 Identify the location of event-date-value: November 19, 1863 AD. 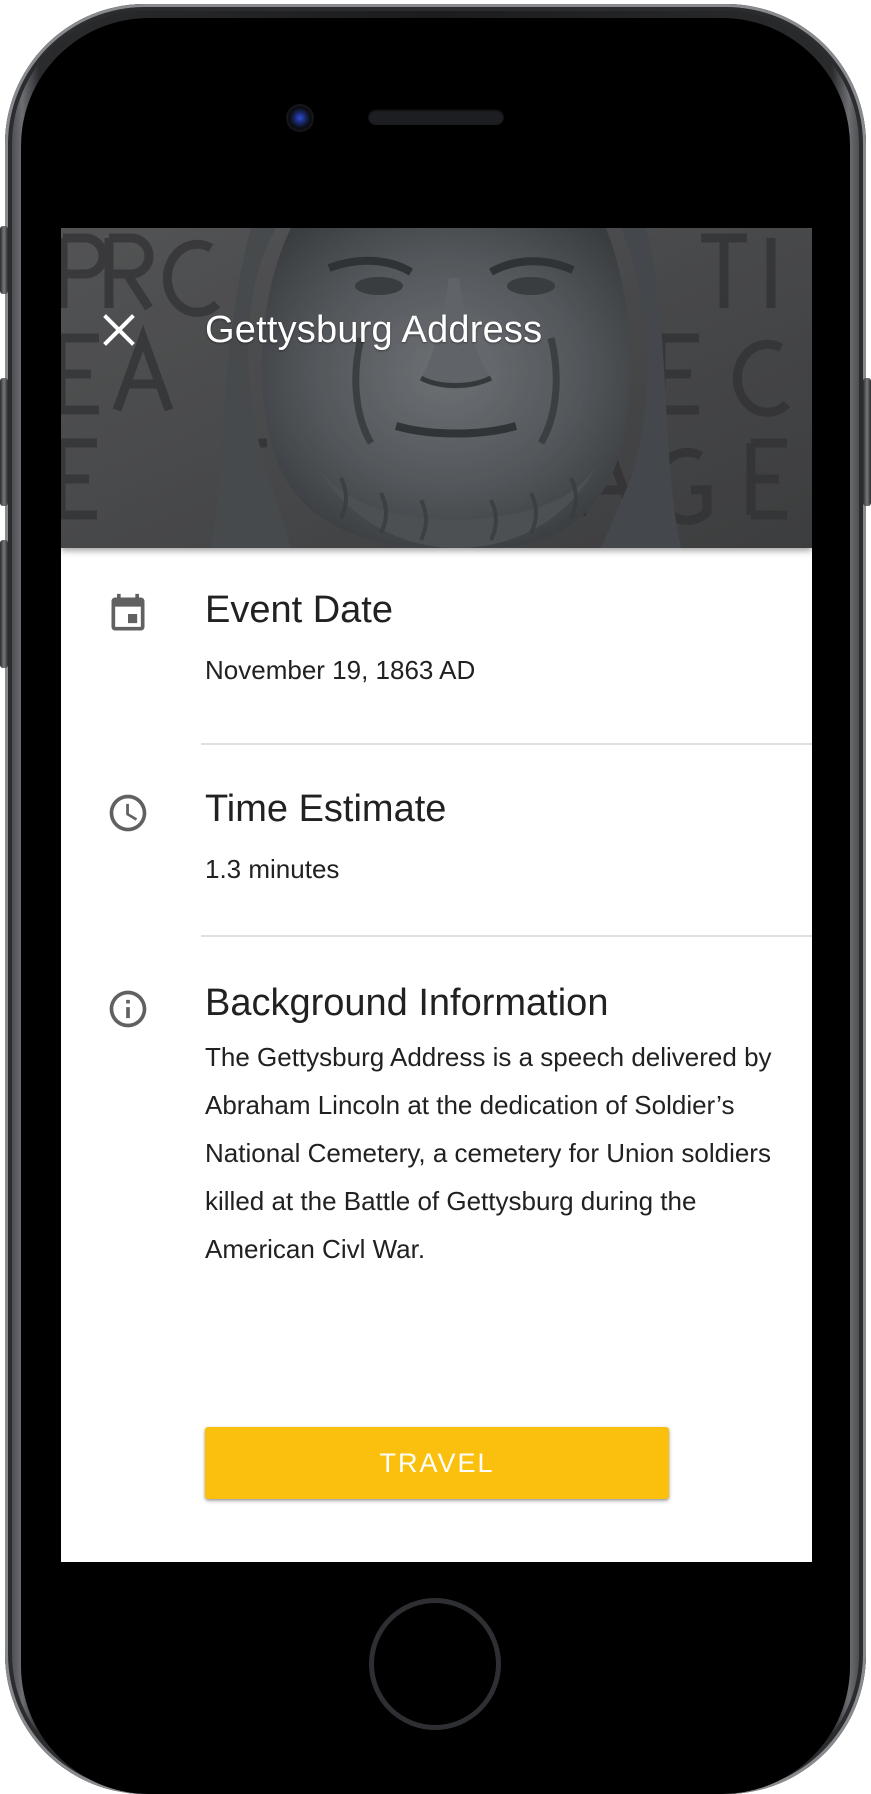
(340, 670).